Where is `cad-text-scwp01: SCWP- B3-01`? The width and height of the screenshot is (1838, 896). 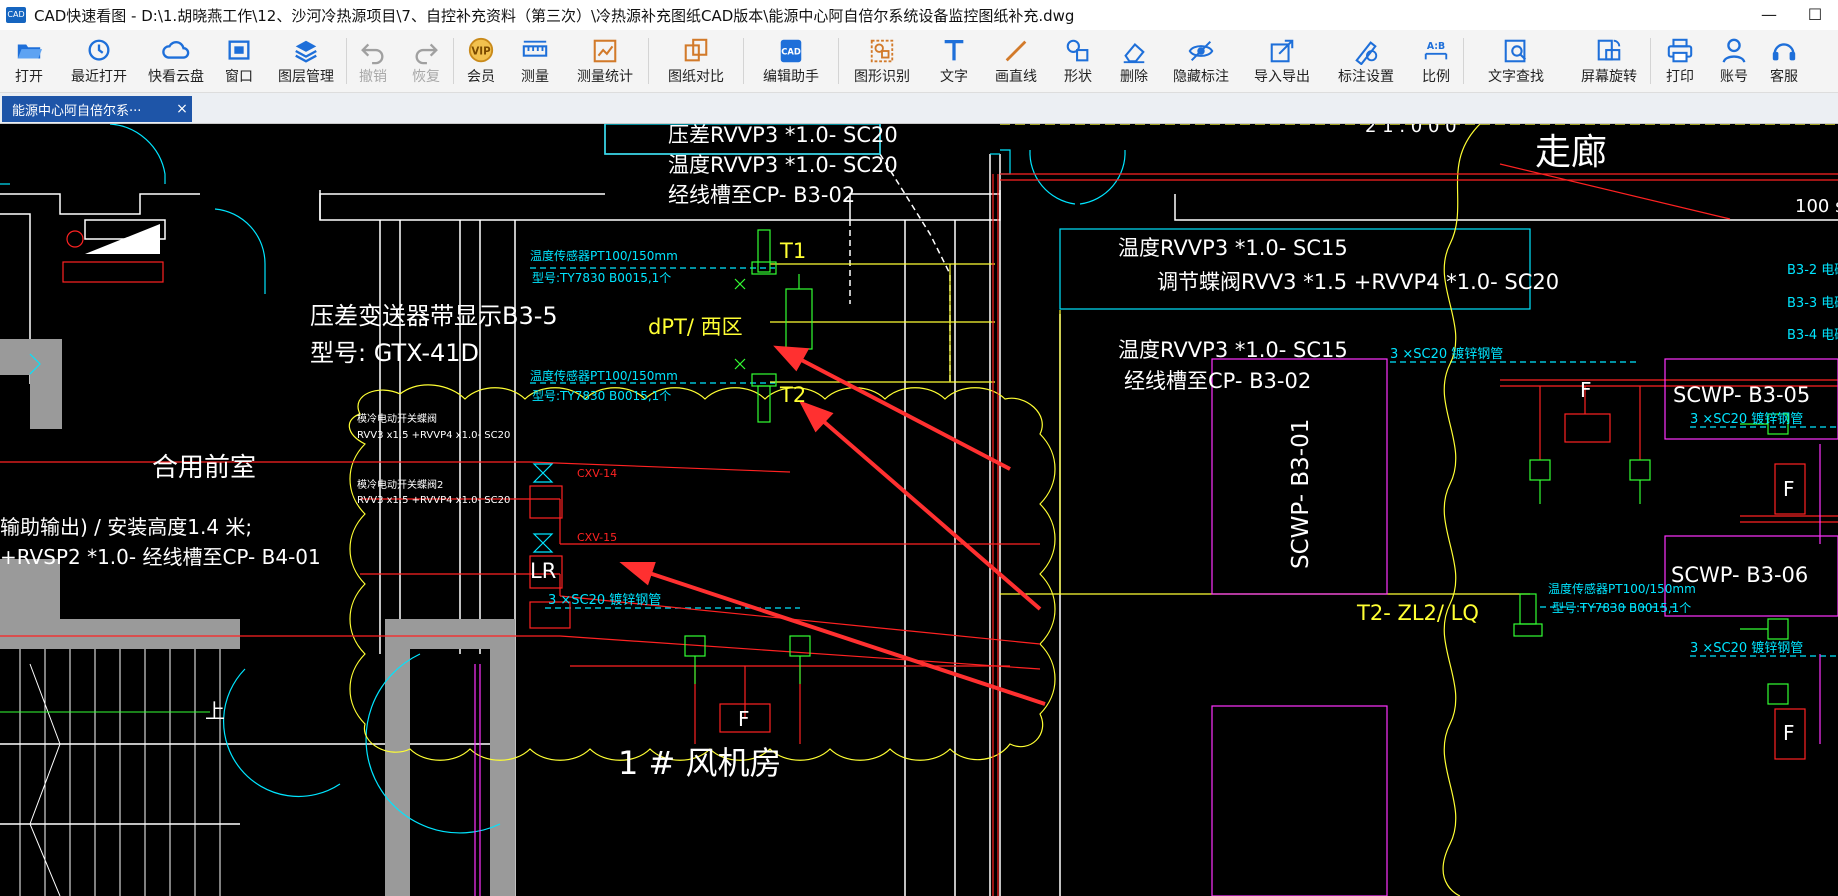 cad-text-scwp01: SCWP- B3-01 is located at coordinates (1301, 494).